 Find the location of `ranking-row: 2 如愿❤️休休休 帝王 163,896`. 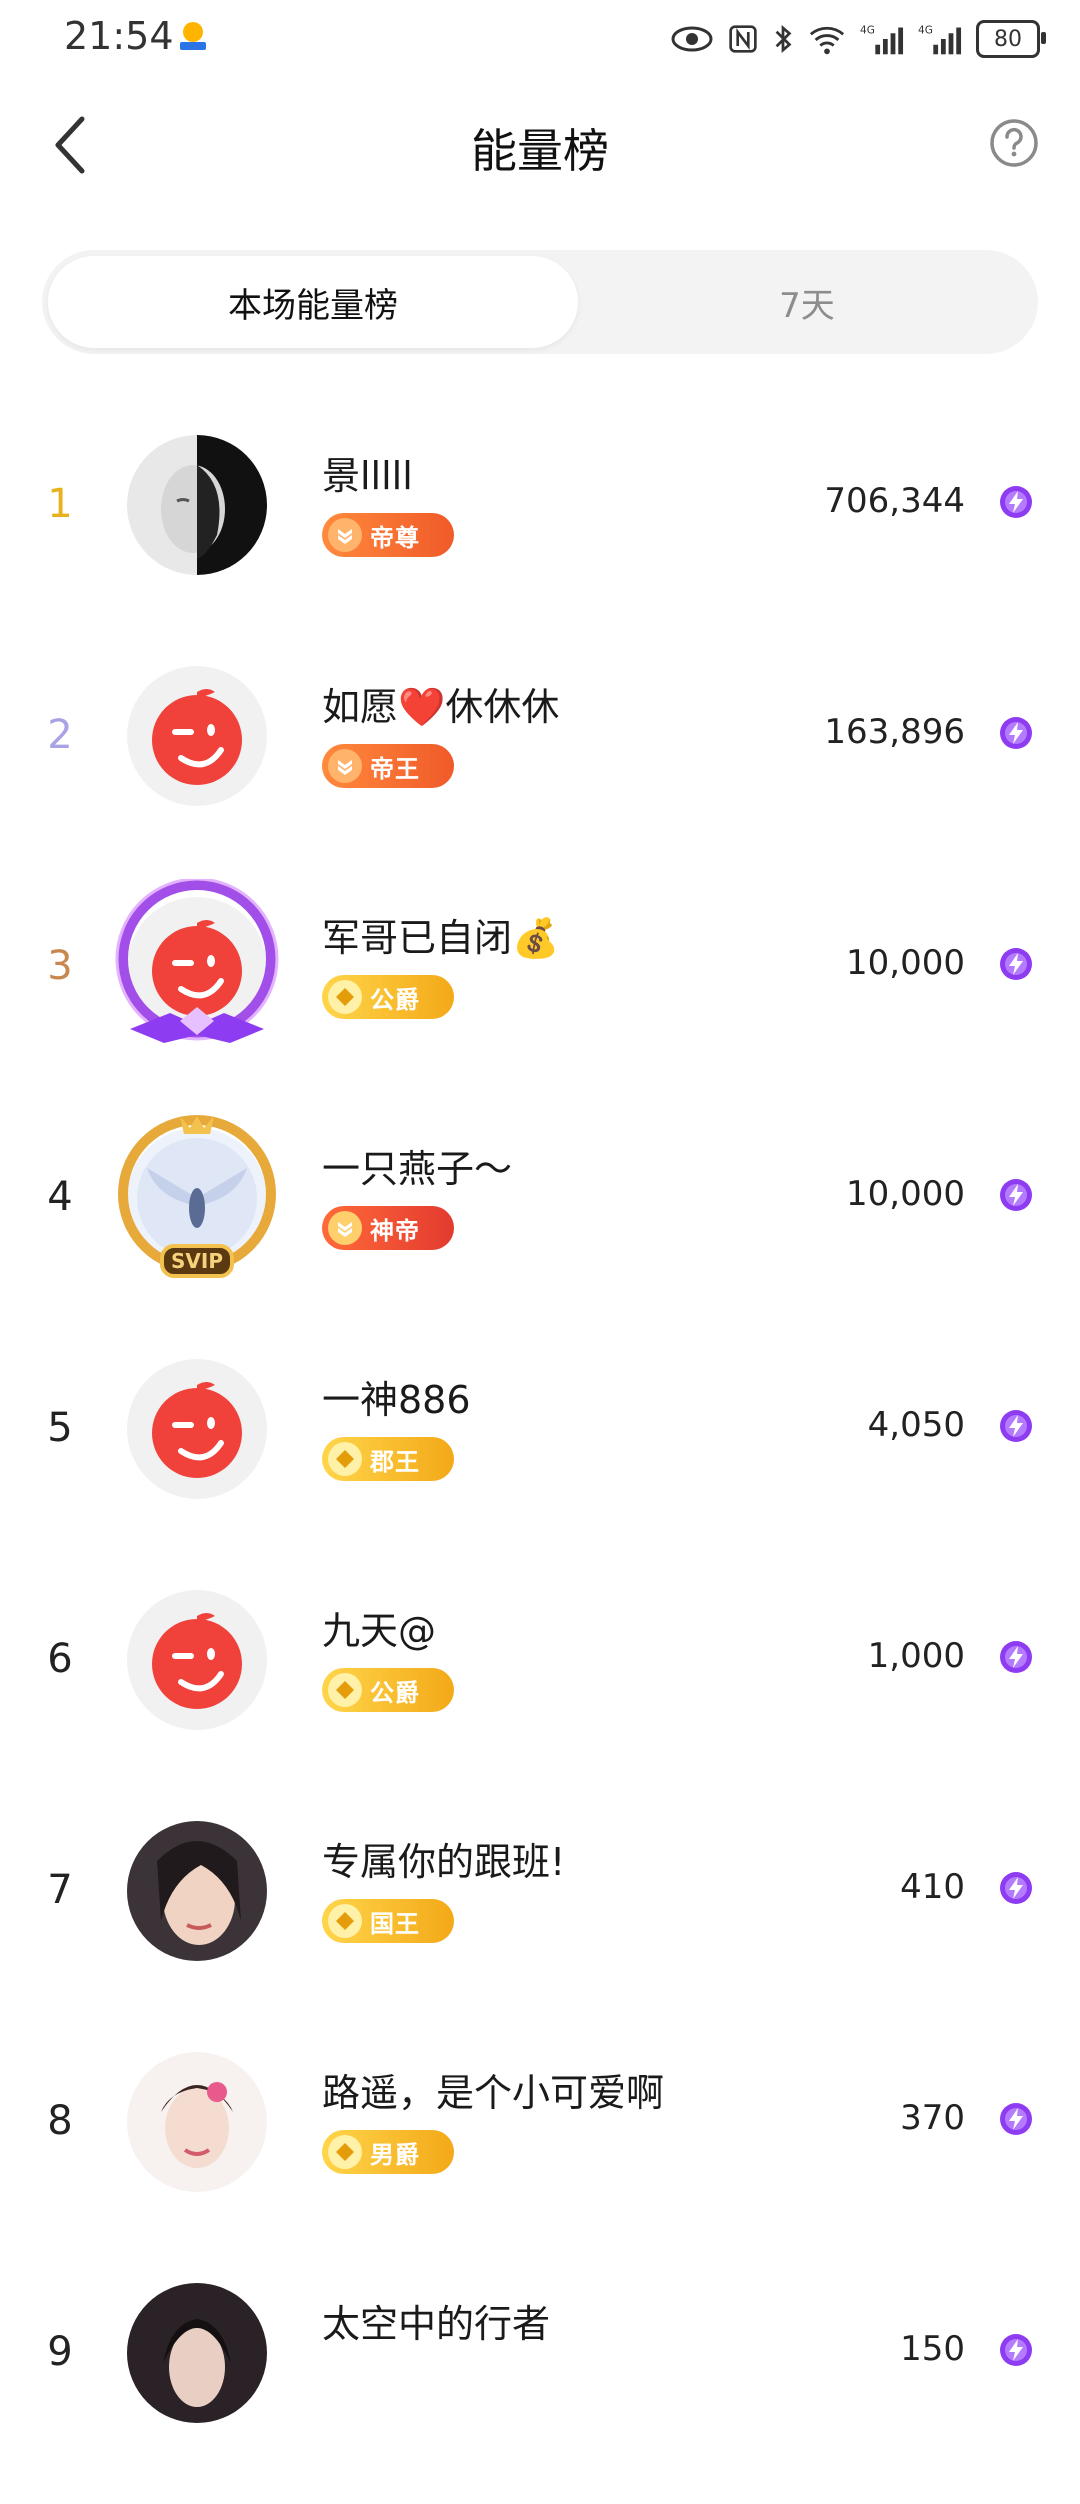

ranking-row: 2 如愿❤️休休休 帝王 163,896 is located at coordinates (540, 771).